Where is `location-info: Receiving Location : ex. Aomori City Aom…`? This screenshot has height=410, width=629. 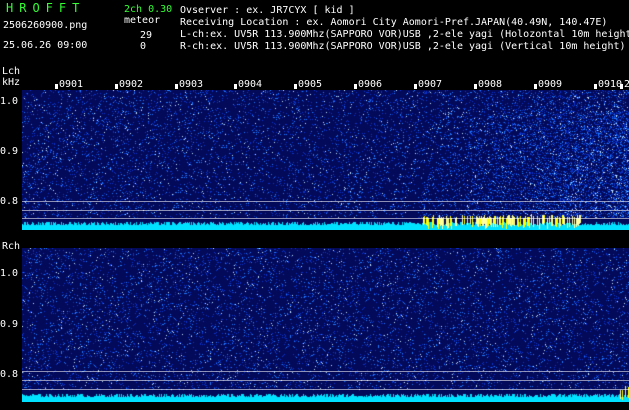
location-info: Receiving Location : ex. Aomori City Aom… is located at coordinates (394, 22).